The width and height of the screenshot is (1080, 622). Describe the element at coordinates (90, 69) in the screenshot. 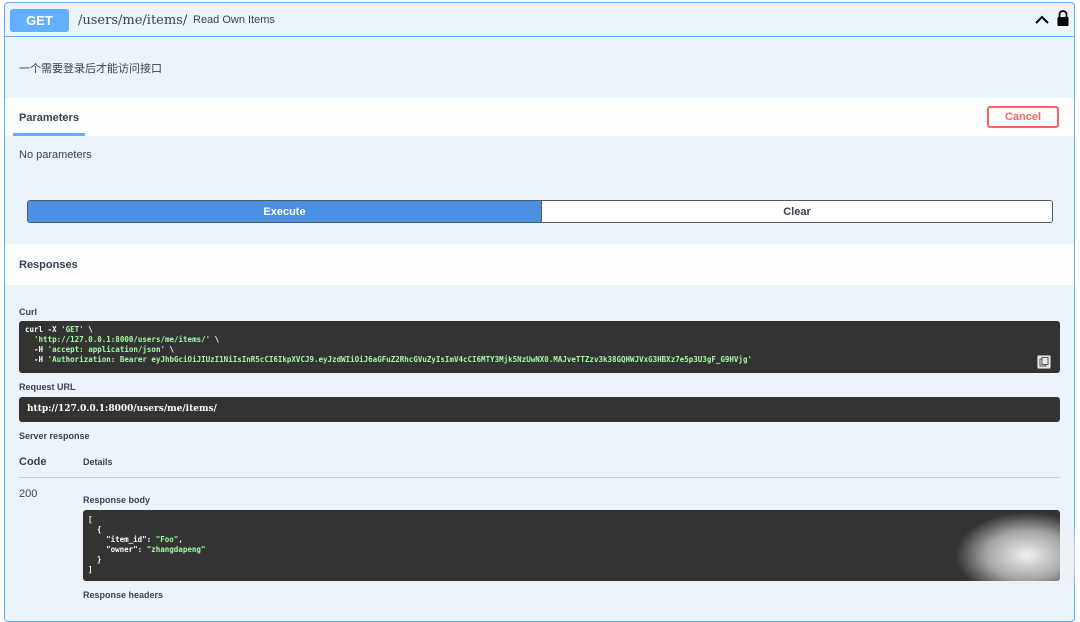

I see `operation-description: 一个需要登录后才能访问接口` at that location.